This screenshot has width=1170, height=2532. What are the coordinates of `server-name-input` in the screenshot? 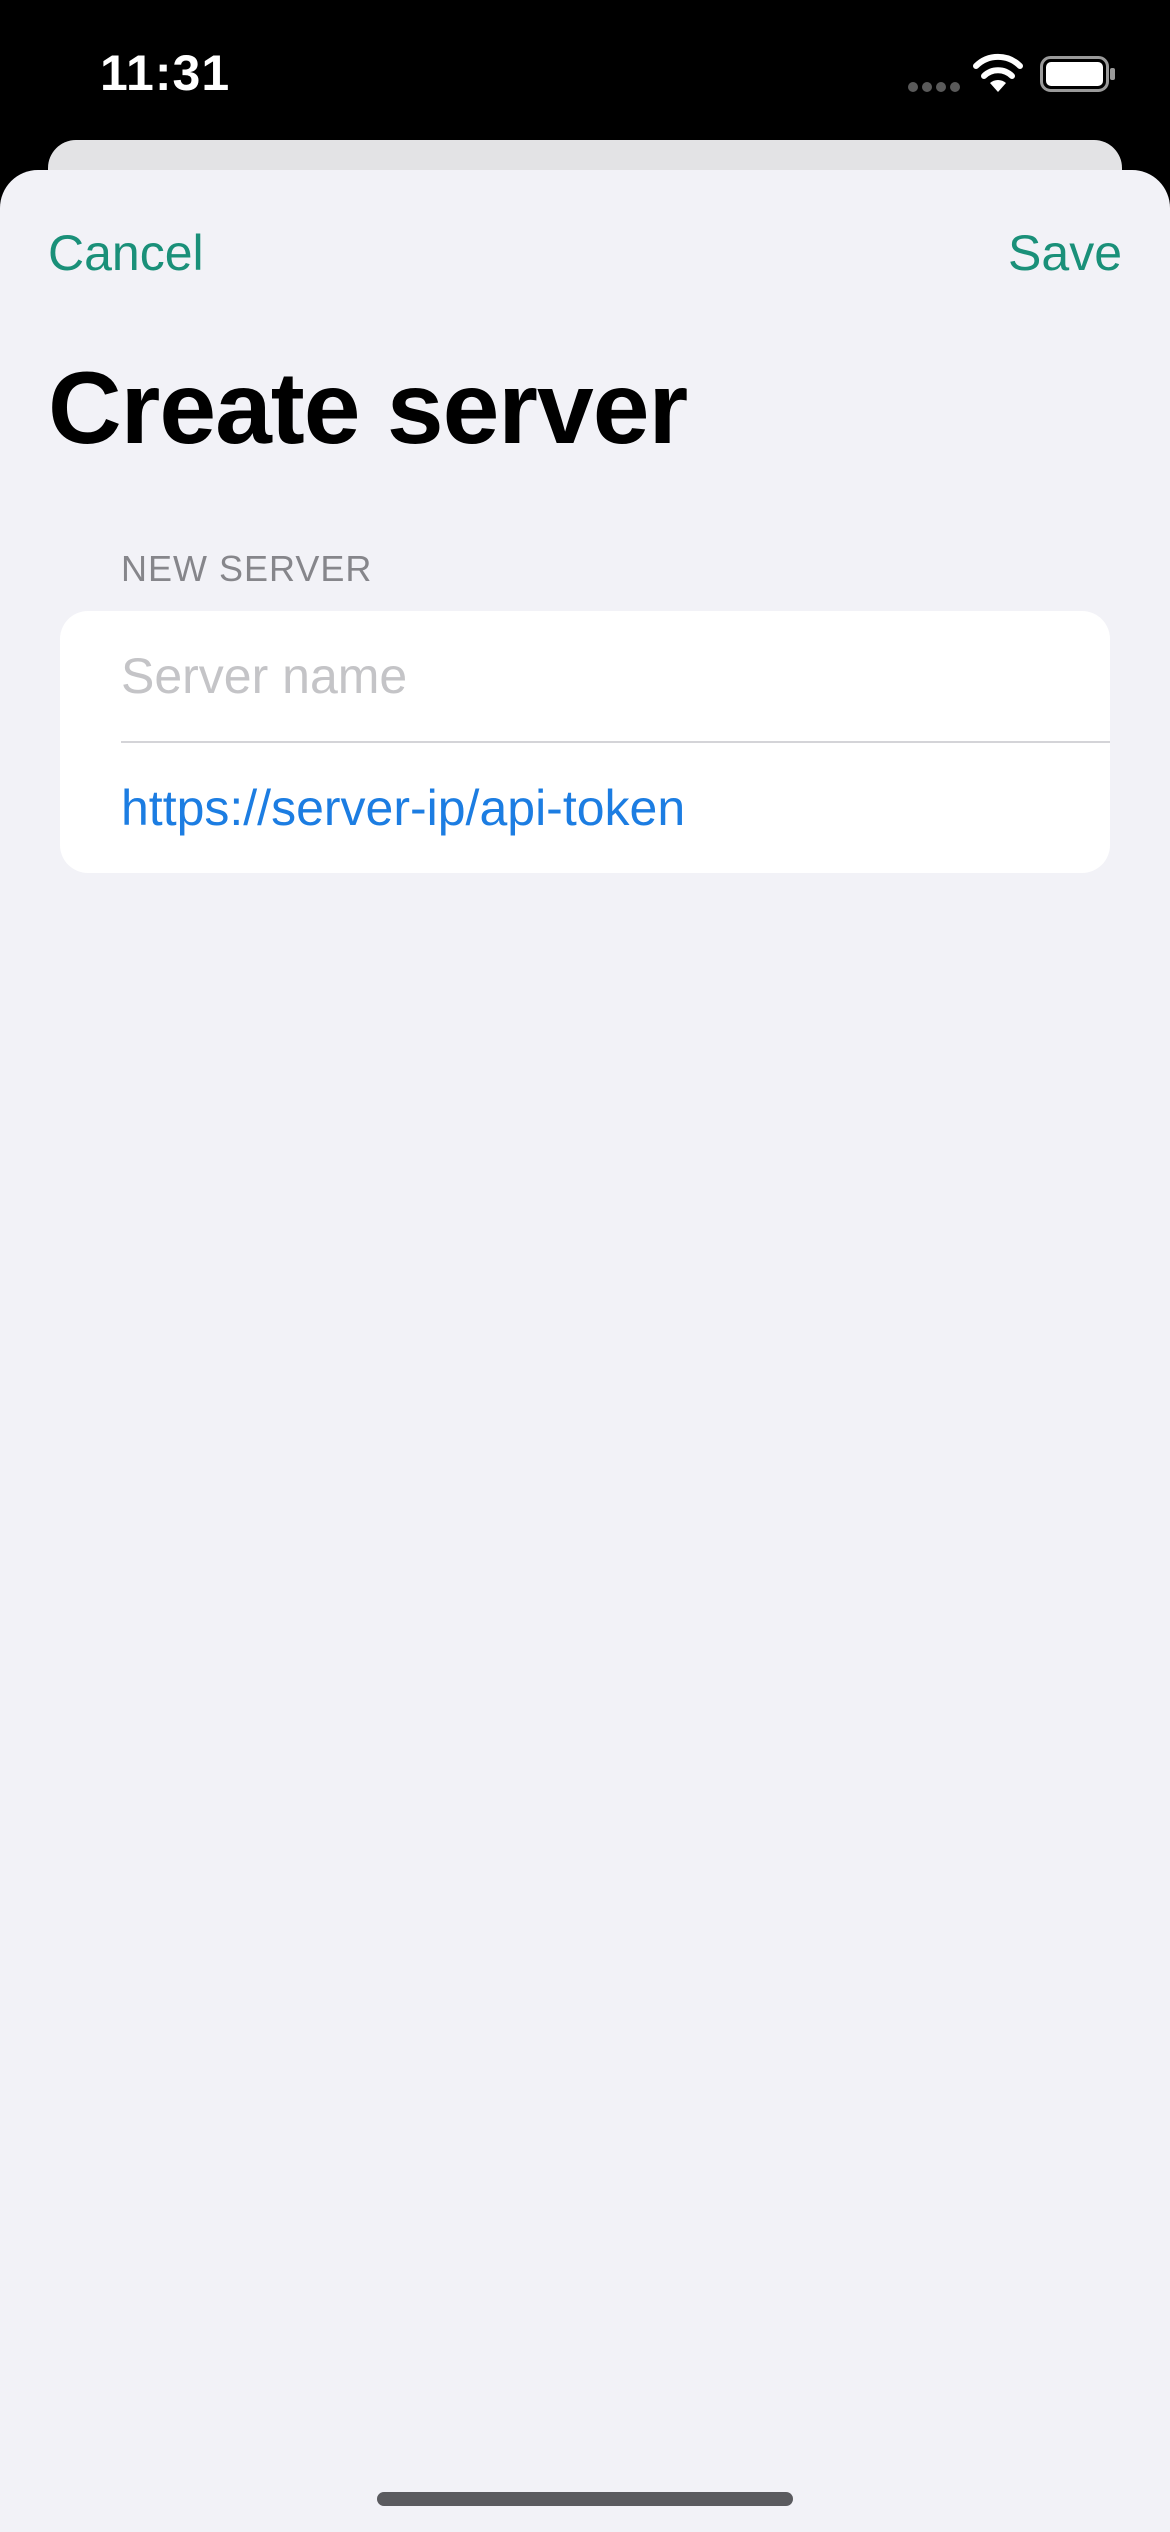 It's located at (615, 676).